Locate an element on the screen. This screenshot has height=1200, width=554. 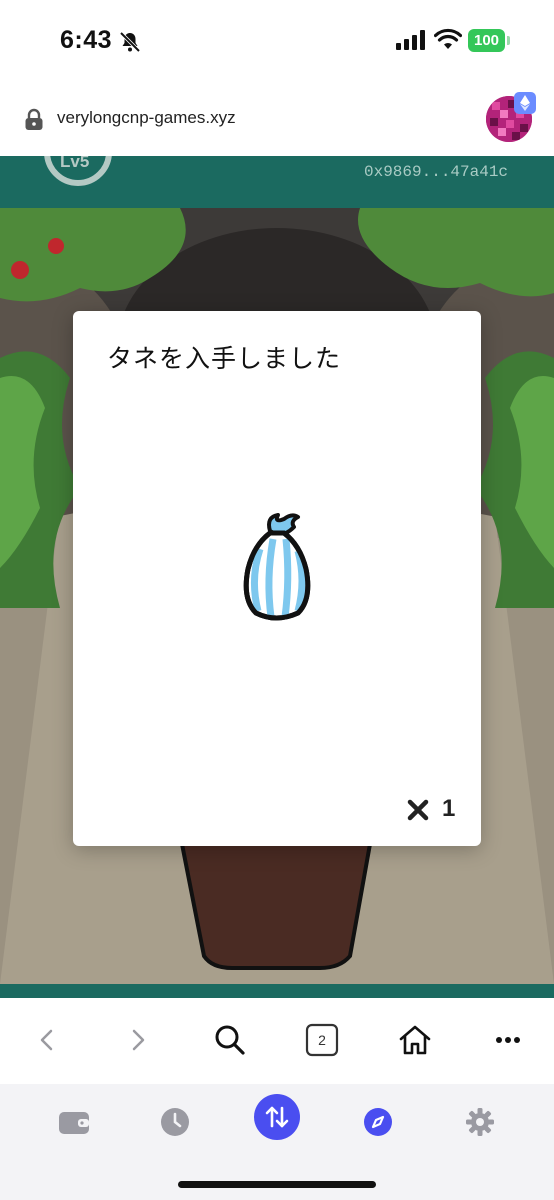
nav-history is located at coordinates (175, 1122).